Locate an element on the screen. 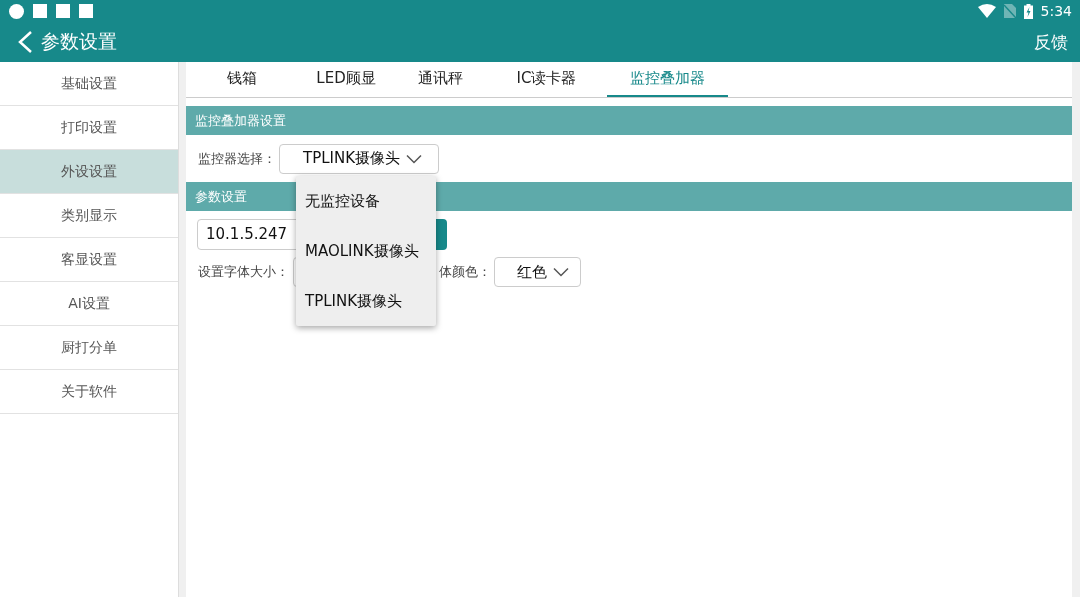  sidebar-item: 基础设置 is located at coordinates (89, 84).